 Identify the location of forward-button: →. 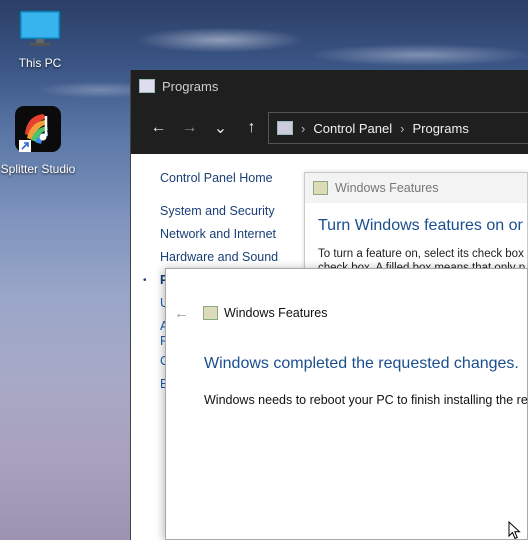
(189, 128).